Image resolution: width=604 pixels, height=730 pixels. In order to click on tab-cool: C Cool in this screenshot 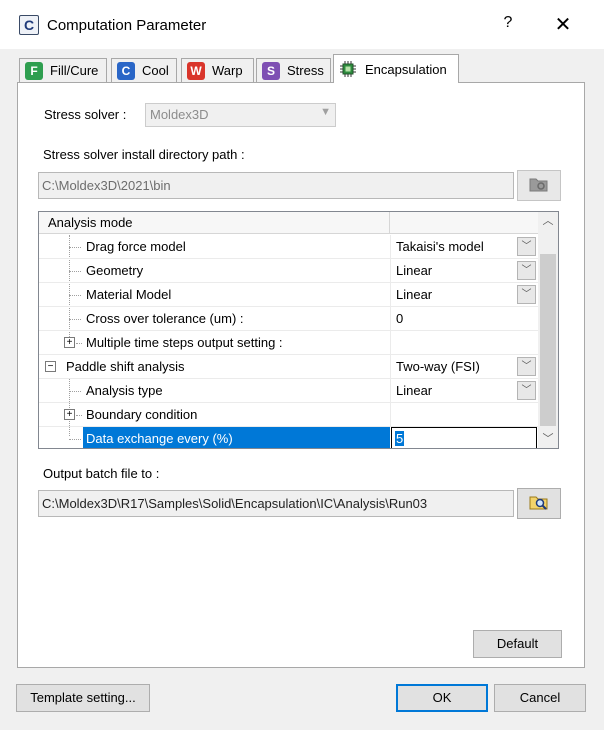, I will do `click(144, 70)`.